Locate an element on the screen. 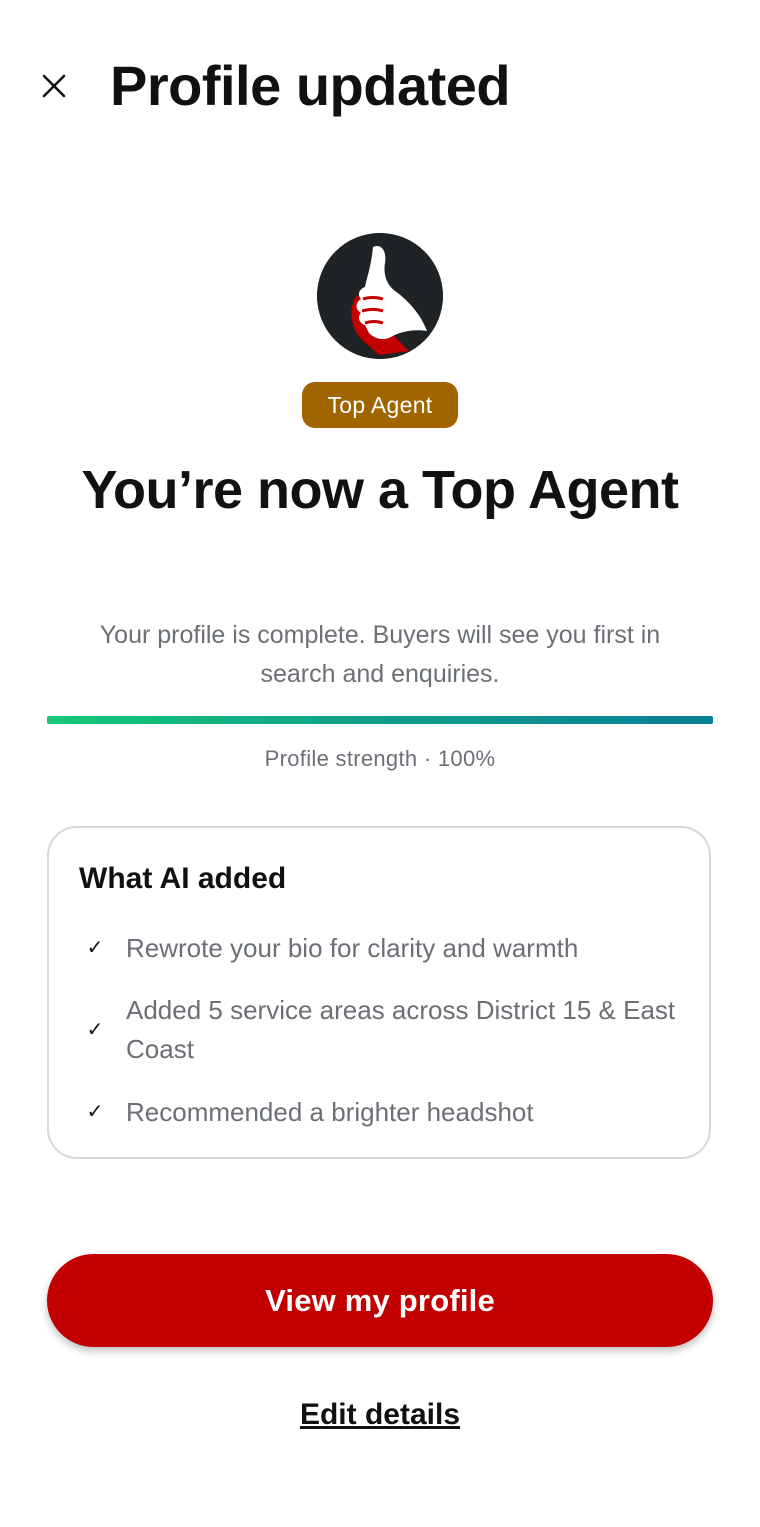 The height and width of the screenshot is (1527, 760). close-button is located at coordinates (54, 86).